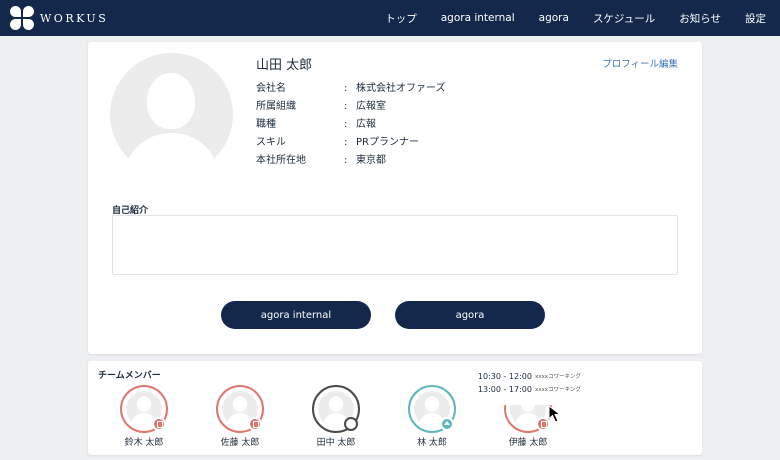 This screenshot has width=780, height=460. What do you see at coordinates (284, 65) in the screenshot?
I see `profile-name: 山田 太郎` at bounding box center [284, 65].